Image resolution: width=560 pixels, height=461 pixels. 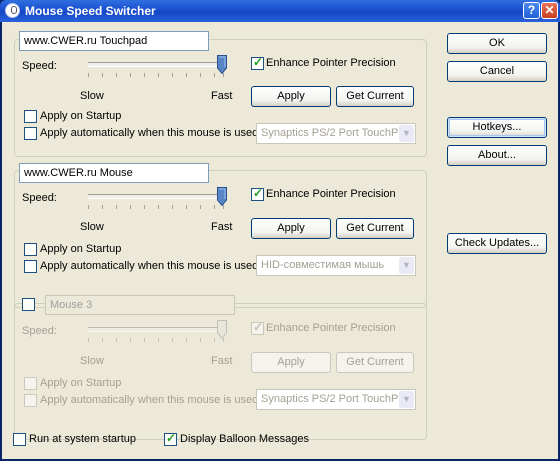 What do you see at coordinates (375, 228) in the screenshot?
I see `get-current-button-2: Get Current` at bounding box center [375, 228].